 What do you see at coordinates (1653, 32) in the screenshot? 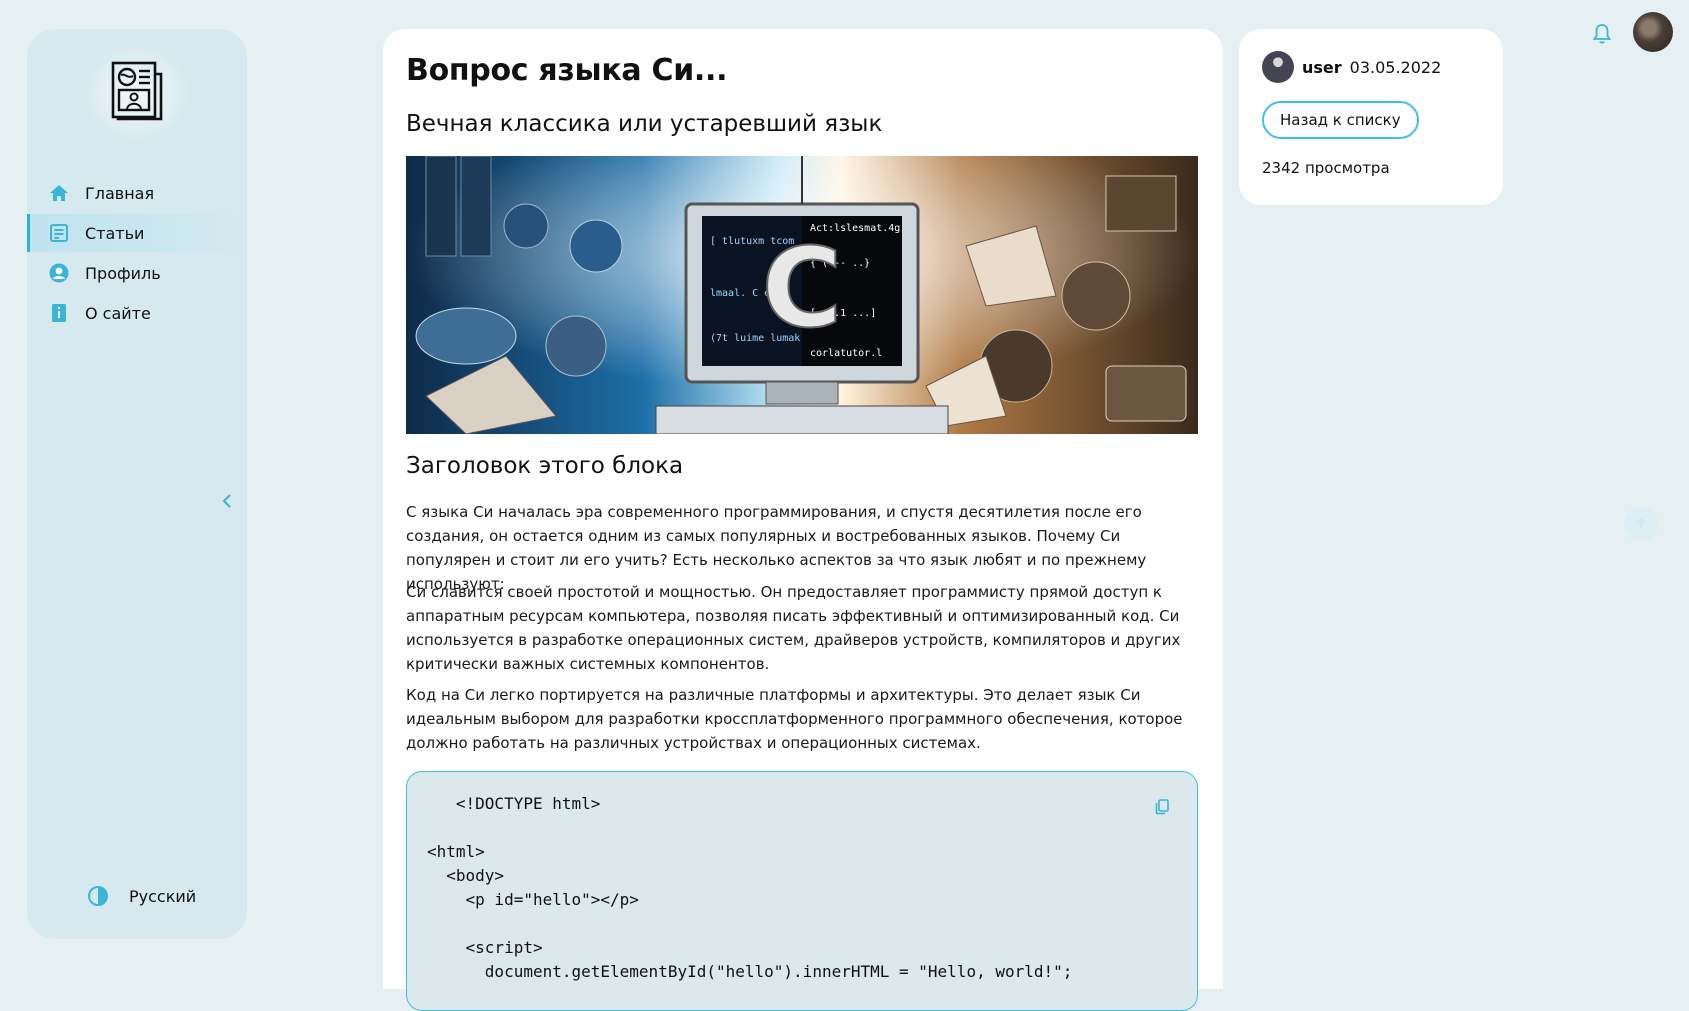
I see `user-avatar` at bounding box center [1653, 32].